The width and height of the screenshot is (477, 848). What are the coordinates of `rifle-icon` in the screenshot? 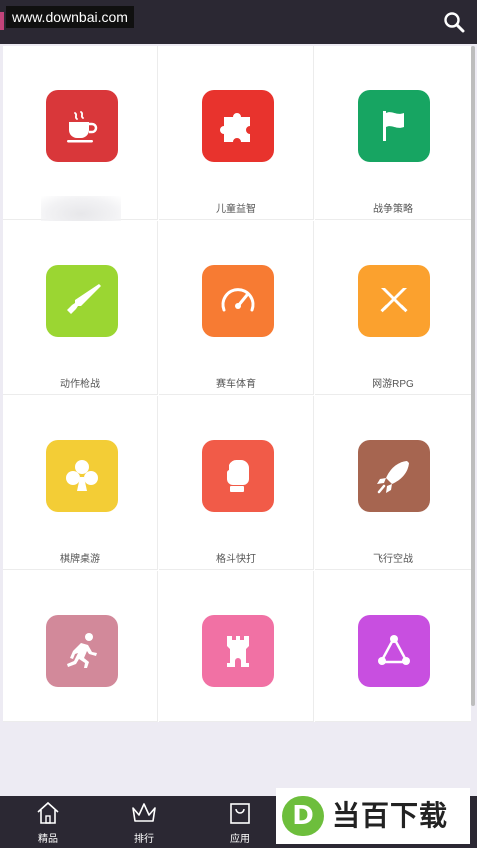 It's located at (84, 299).